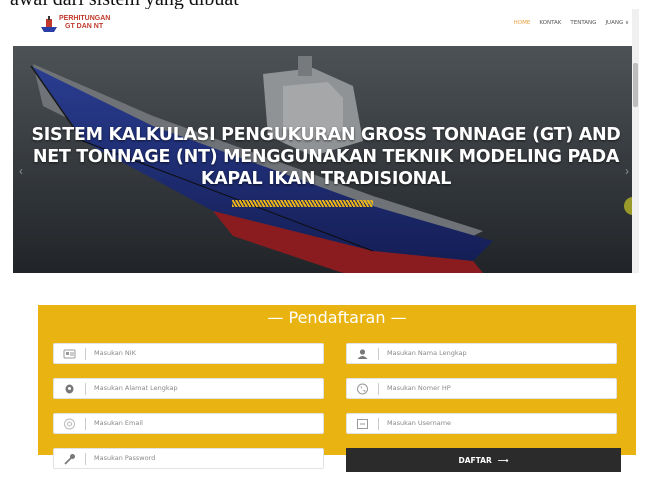 This screenshot has height=484, width=652. Describe the element at coordinates (188, 458) in the screenshot. I see `password-field: Masukan Password` at that location.